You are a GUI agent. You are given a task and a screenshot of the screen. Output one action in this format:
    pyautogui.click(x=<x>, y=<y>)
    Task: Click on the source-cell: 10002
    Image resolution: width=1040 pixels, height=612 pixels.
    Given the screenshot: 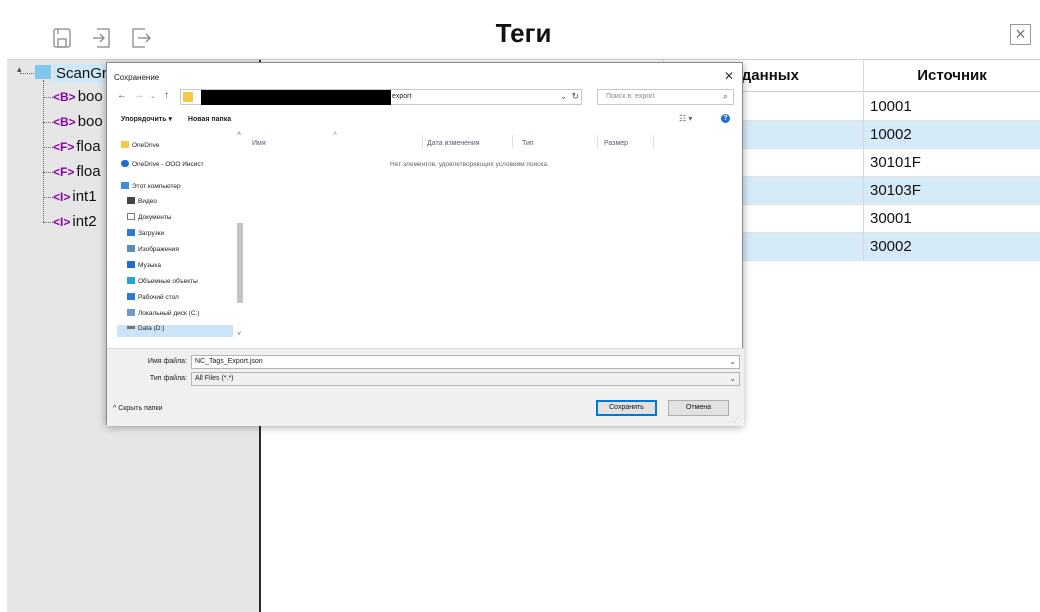 What is the action you would take?
    pyautogui.click(x=951, y=135)
    